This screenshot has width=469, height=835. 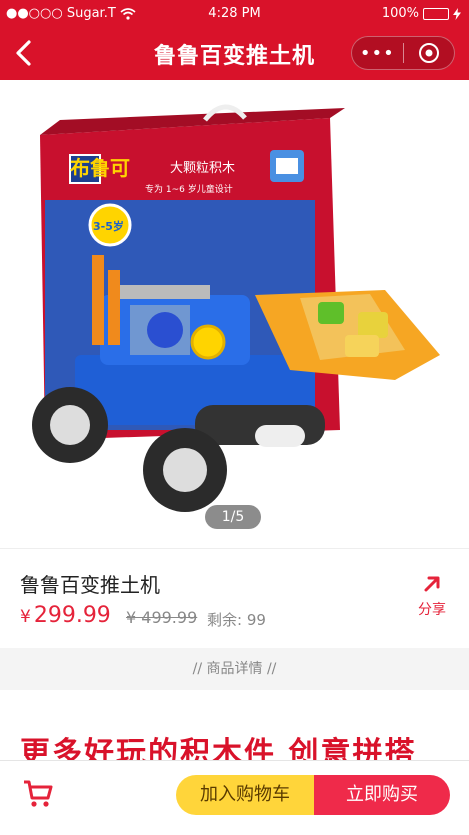 I want to click on status-bar: ●●○○○ Sugar.T 4:28 PM 100%, so click(x=234, y=13).